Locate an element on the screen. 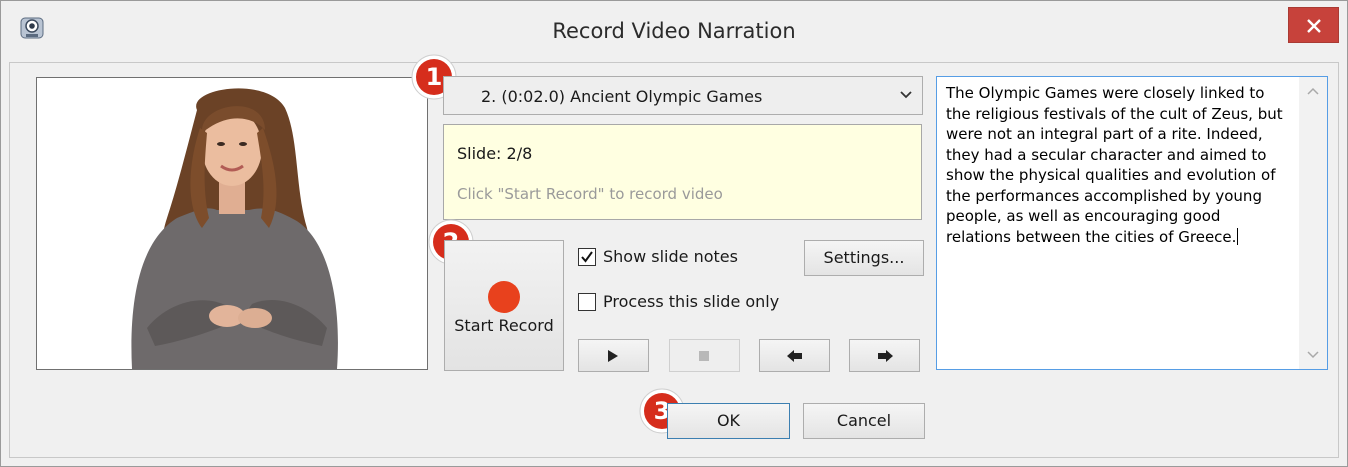 This screenshot has width=1348, height=467. notes-scrollbar is located at coordinates (1313, 223).